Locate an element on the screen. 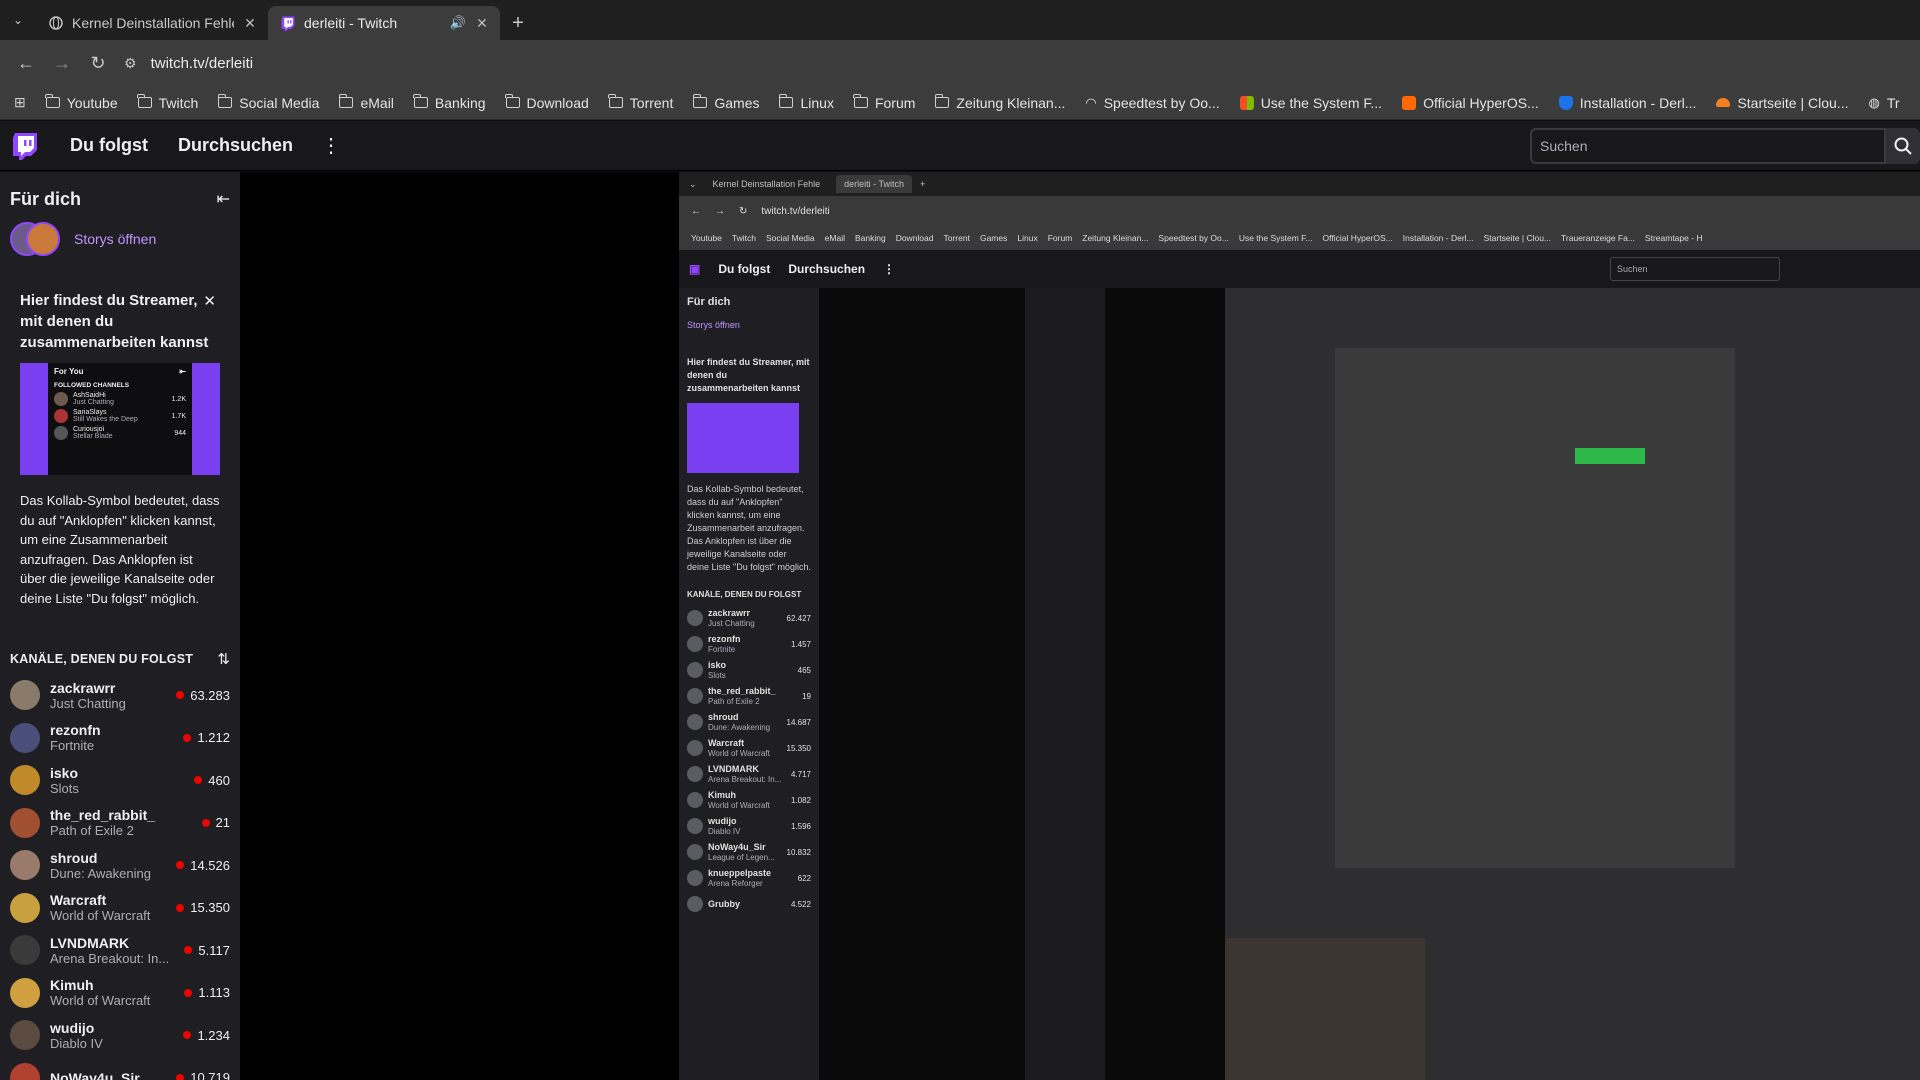  channel-item: wudijo Diablo IV 1.234 is located at coordinates (120, 1035).